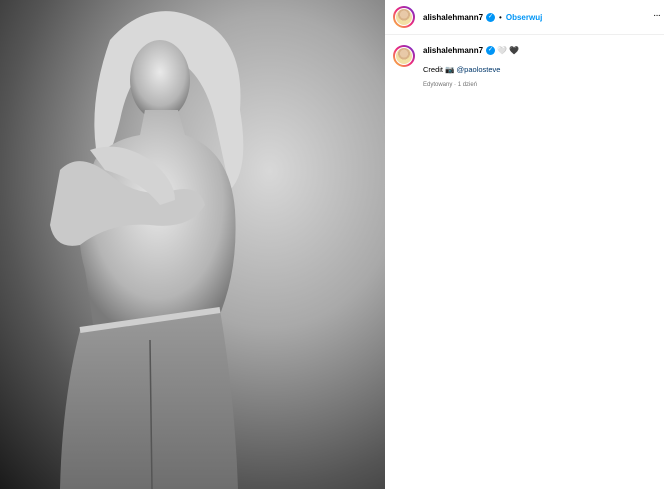 The width and height of the screenshot is (664, 489). I want to click on comment-username: alishalehmann7, so click(453, 50).